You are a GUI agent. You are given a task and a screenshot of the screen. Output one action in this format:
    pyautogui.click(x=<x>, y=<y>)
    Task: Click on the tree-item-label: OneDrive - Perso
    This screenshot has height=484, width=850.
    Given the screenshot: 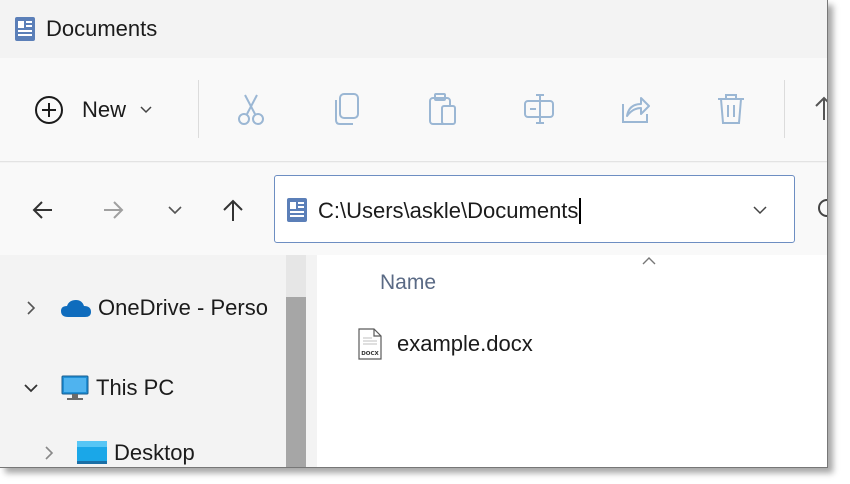 What is the action you would take?
    pyautogui.click(x=183, y=307)
    